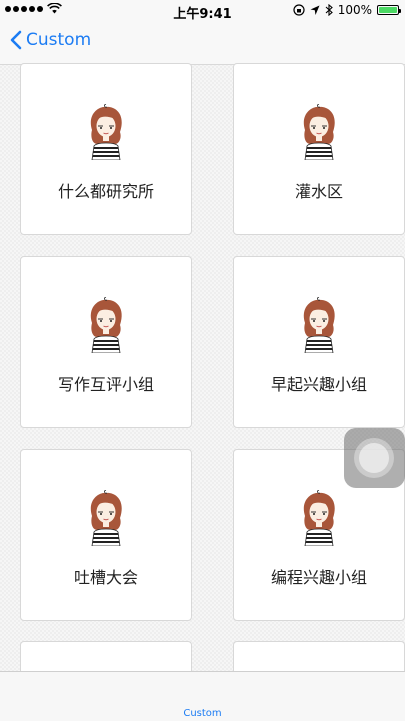 This screenshot has height=721, width=405. Describe the element at coordinates (105, 577) in the screenshot. I see `group-name: 吐槽大会` at that location.